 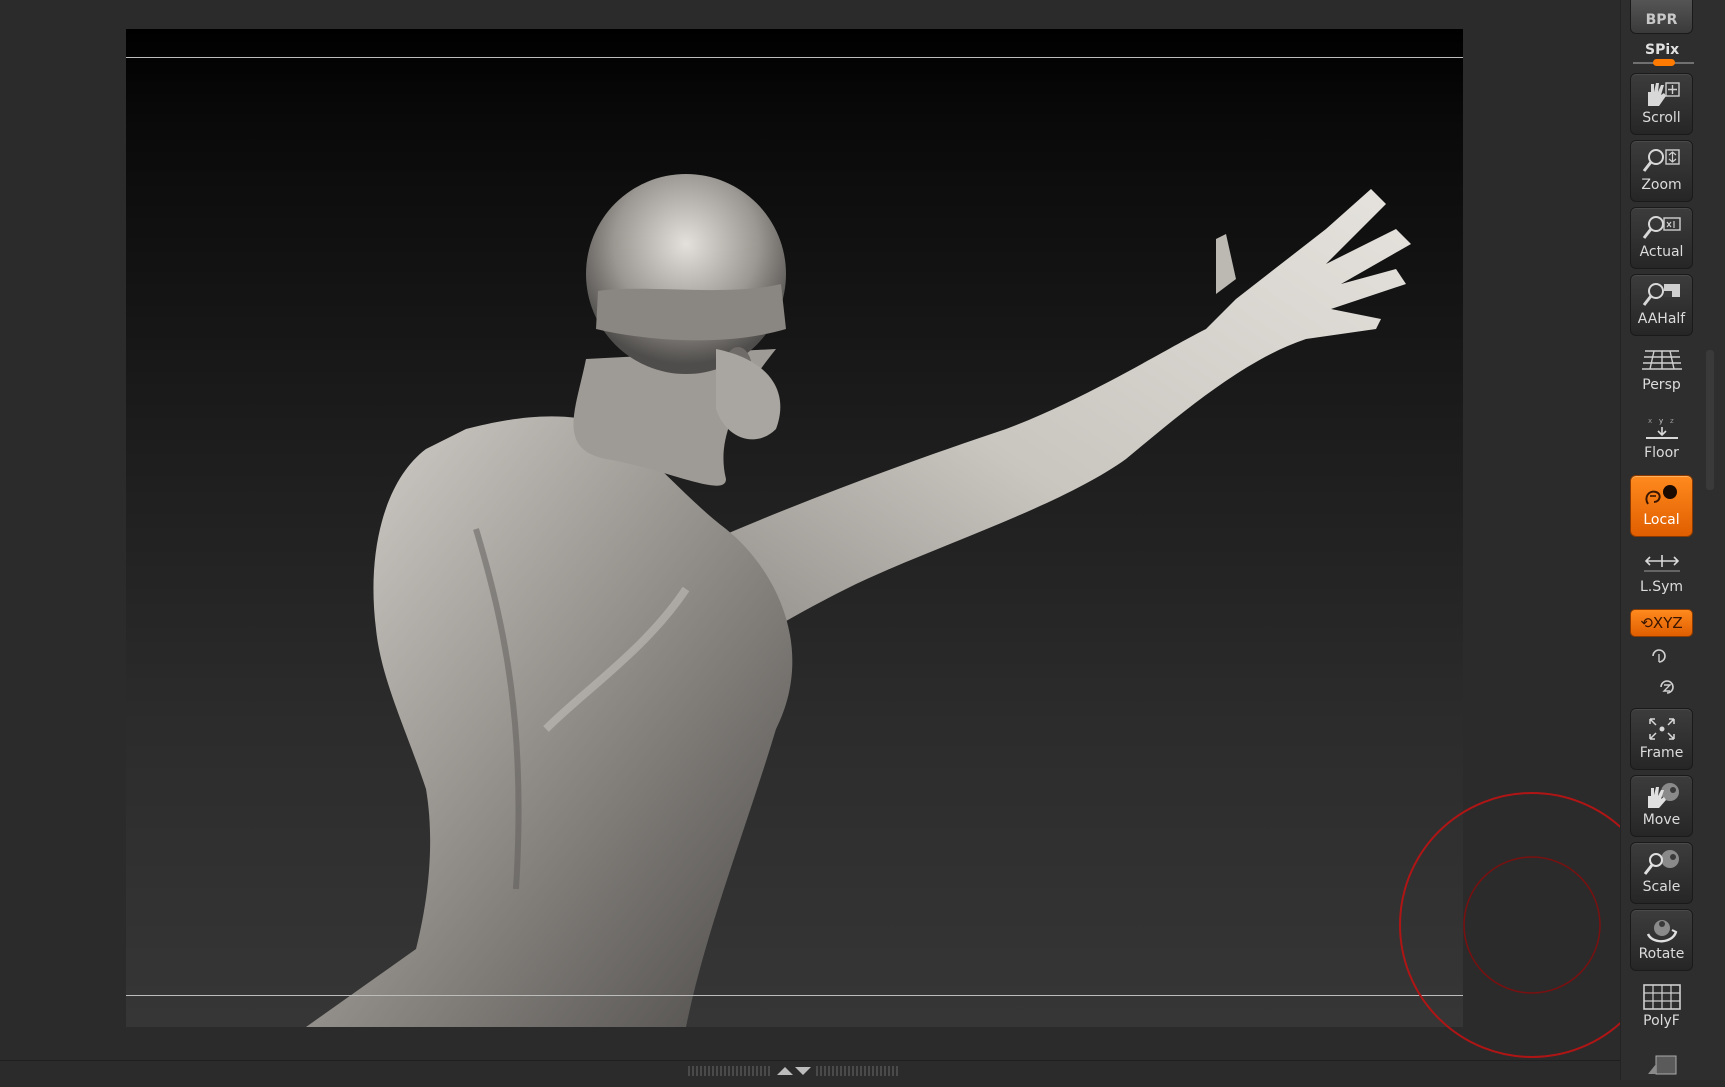 What do you see at coordinates (1661, 385) in the screenshot?
I see `persp-label: Persp` at bounding box center [1661, 385].